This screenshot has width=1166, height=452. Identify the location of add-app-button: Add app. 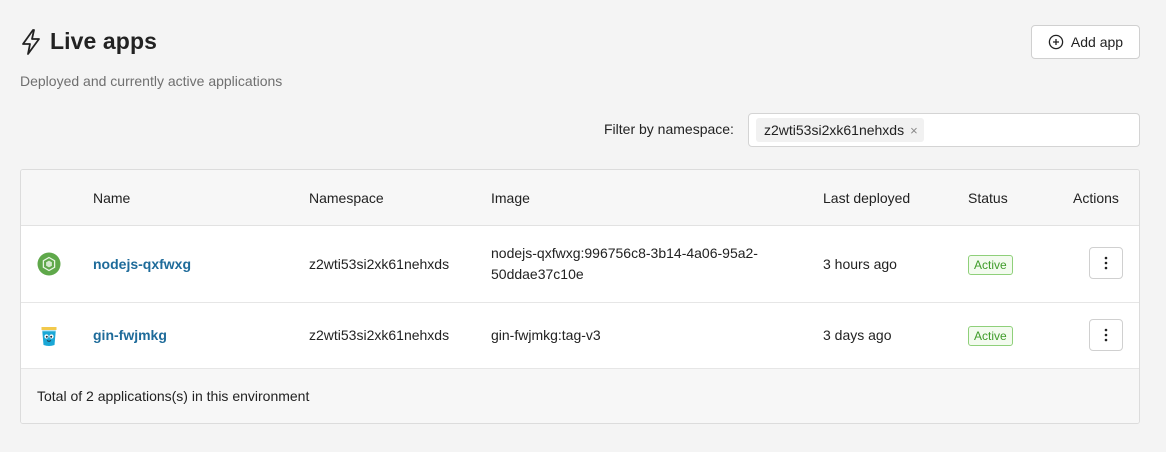
(1085, 42).